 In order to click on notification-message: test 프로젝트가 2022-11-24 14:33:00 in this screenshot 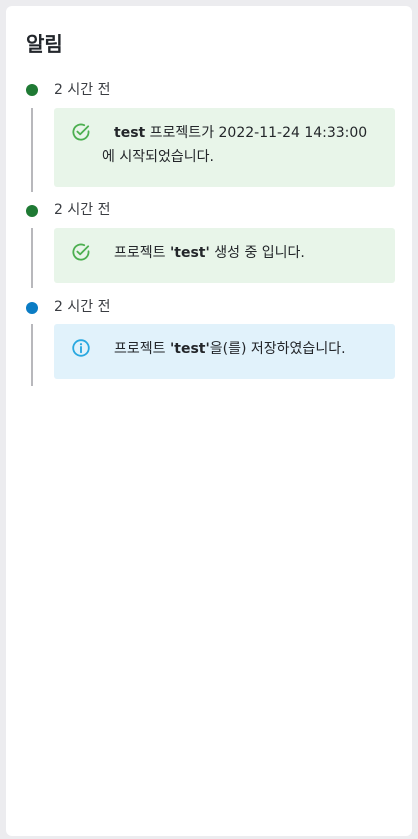, I will do `click(248, 133)`.